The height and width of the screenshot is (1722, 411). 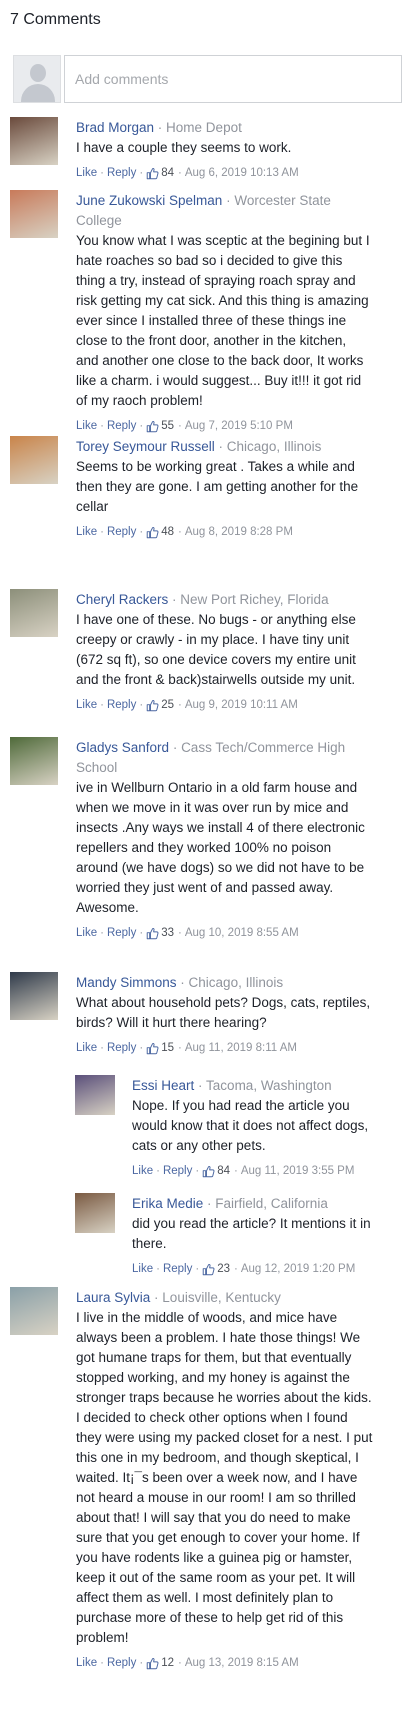 I want to click on comment-author: Erika Medie, so click(x=167, y=1203).